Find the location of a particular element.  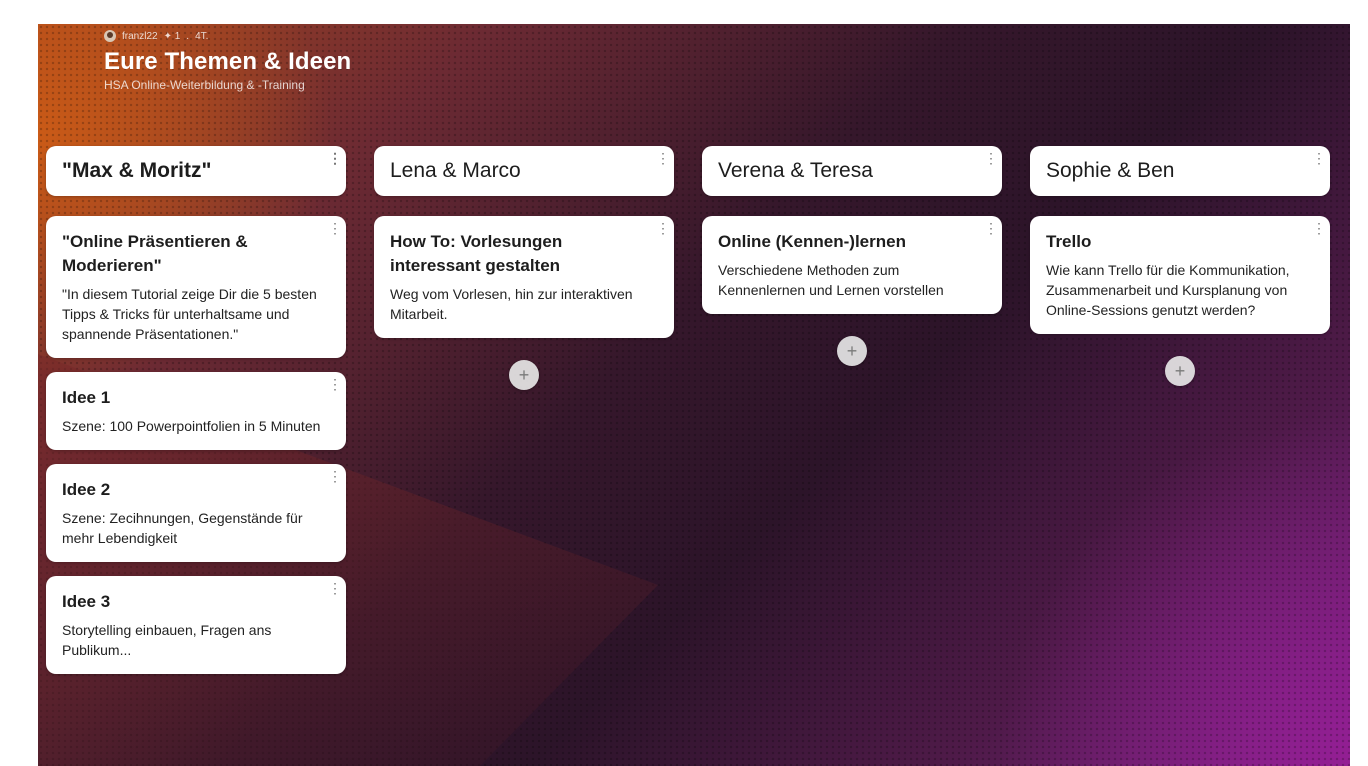

board-meta: franzl22 ✦ 1 . 4T. is located at coordinates (227, 36).